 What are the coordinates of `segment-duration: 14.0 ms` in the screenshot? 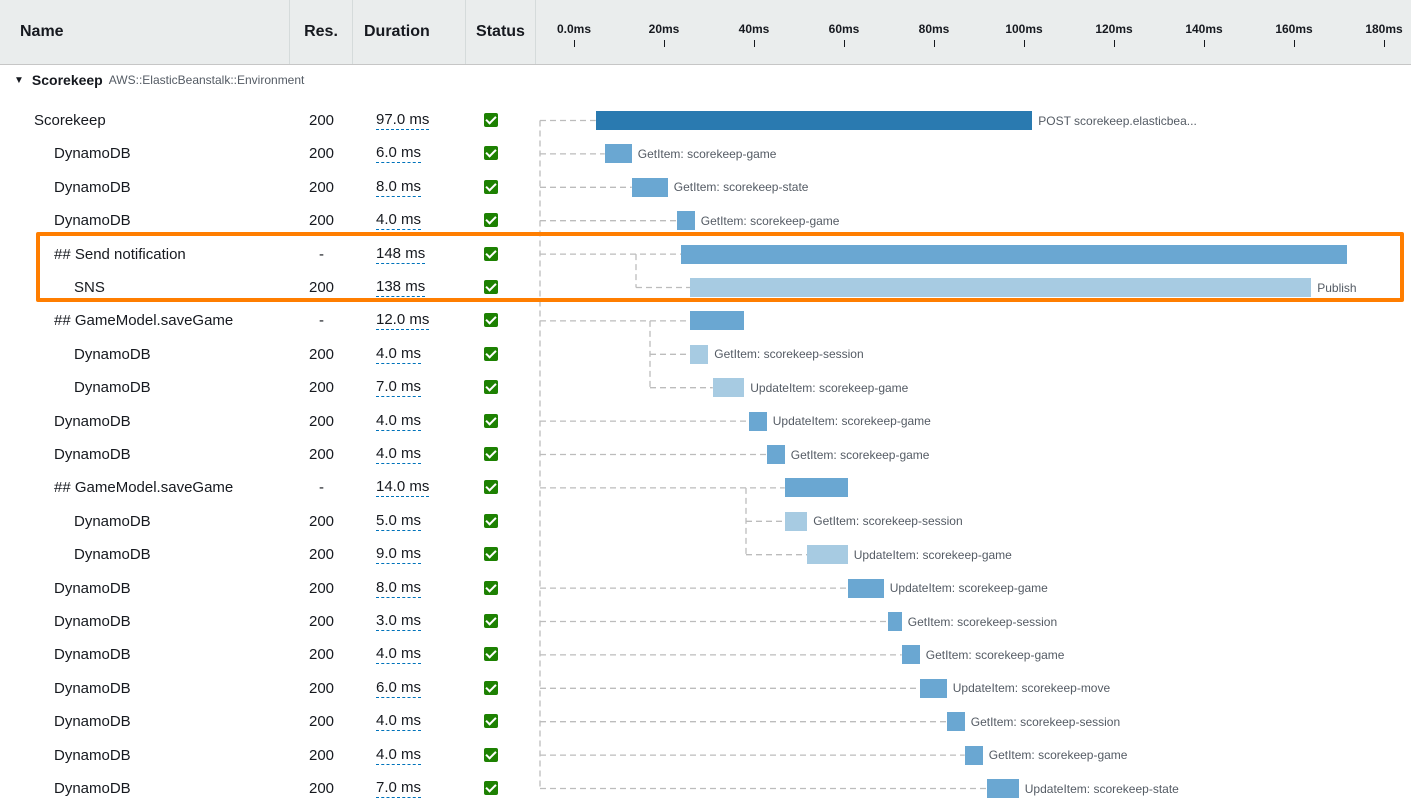 It's located at (403, 487).